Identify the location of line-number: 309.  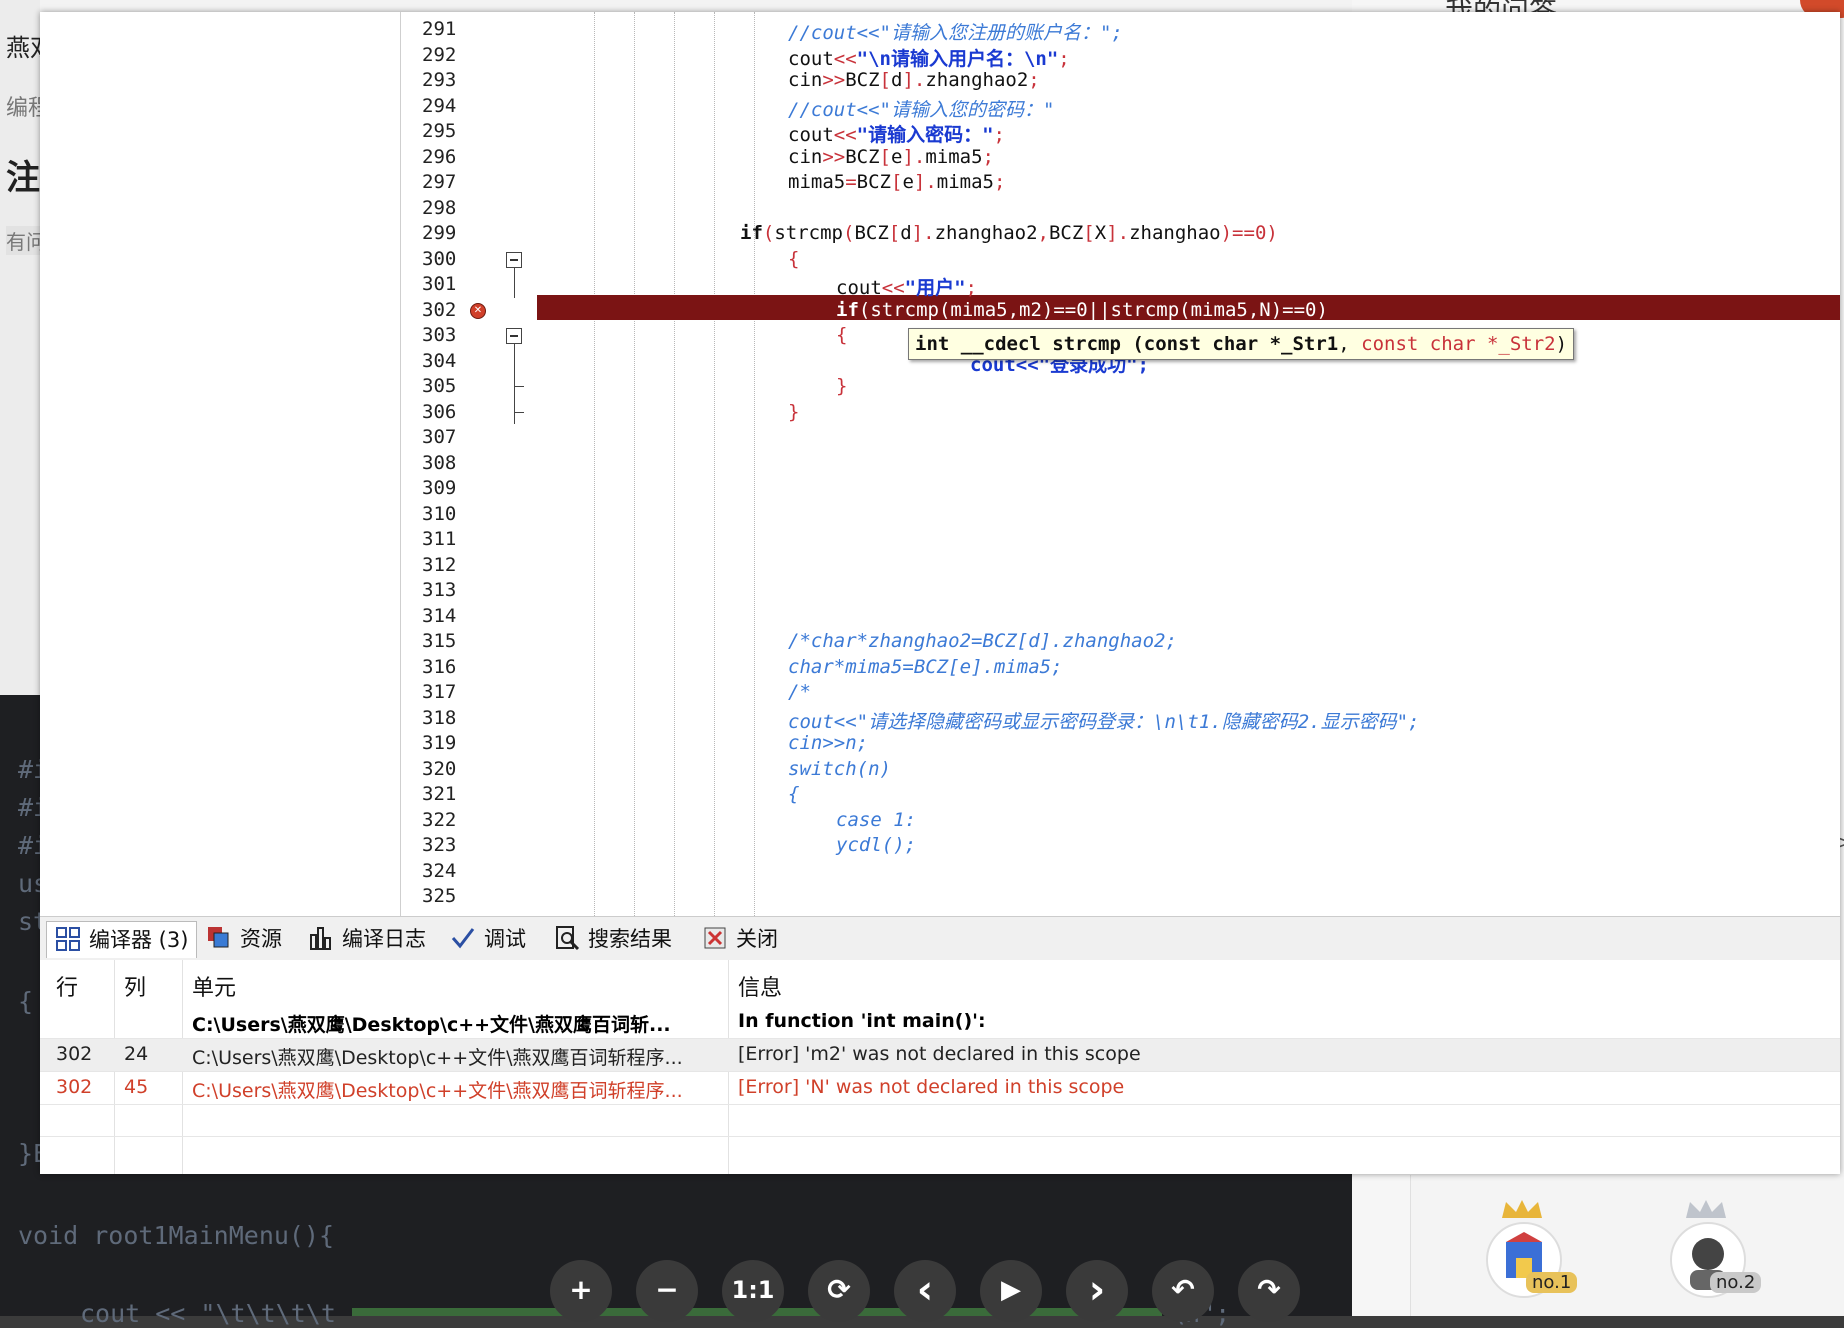
(439, 488).